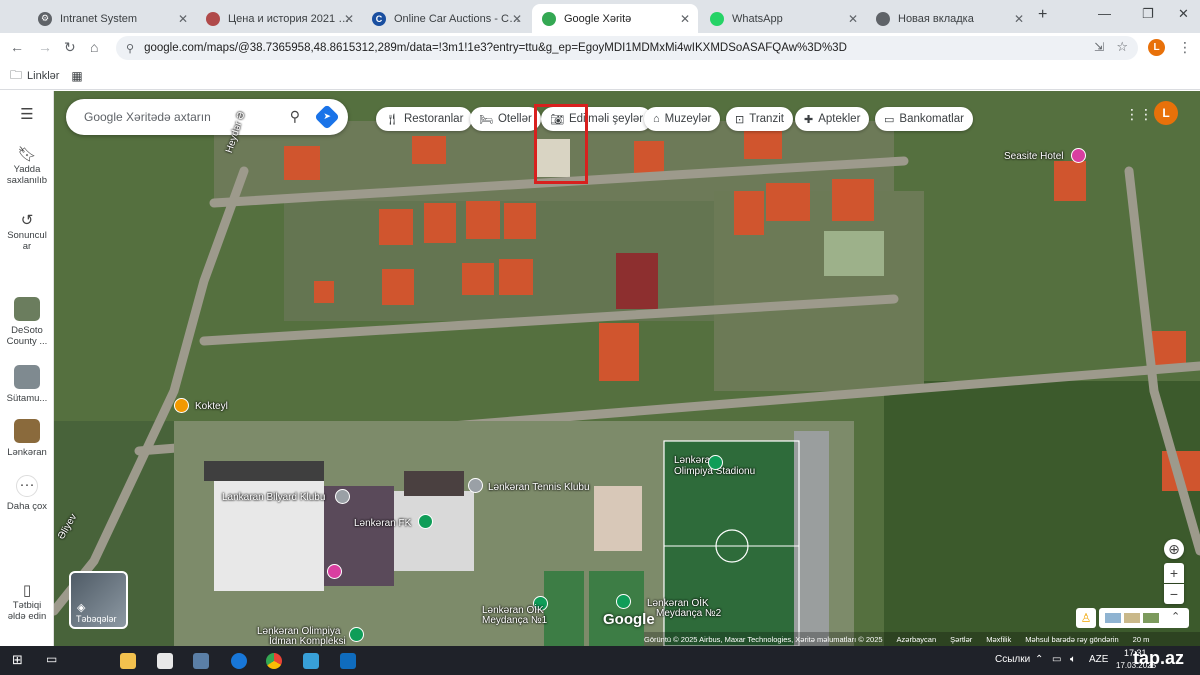  Describe the element at coordinates (17, 47) in the screenshot. I see `back-icon: ←` at that location.